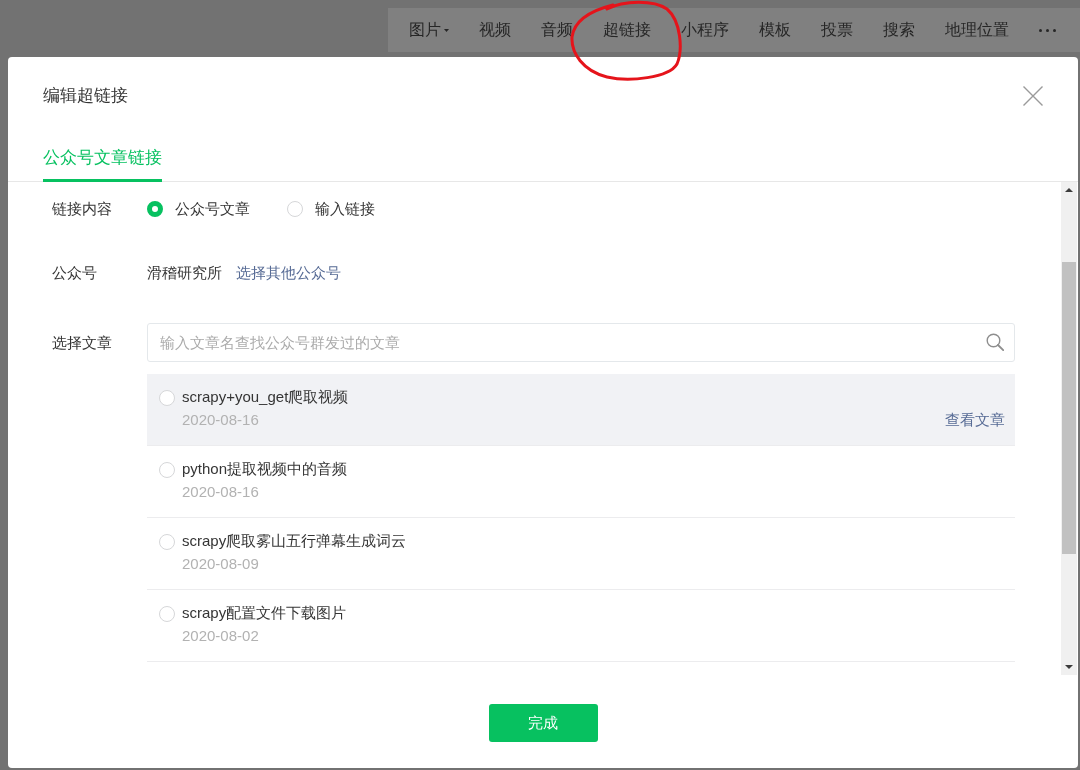  I want to click on form-label: 选择文章, so click(82, 343).